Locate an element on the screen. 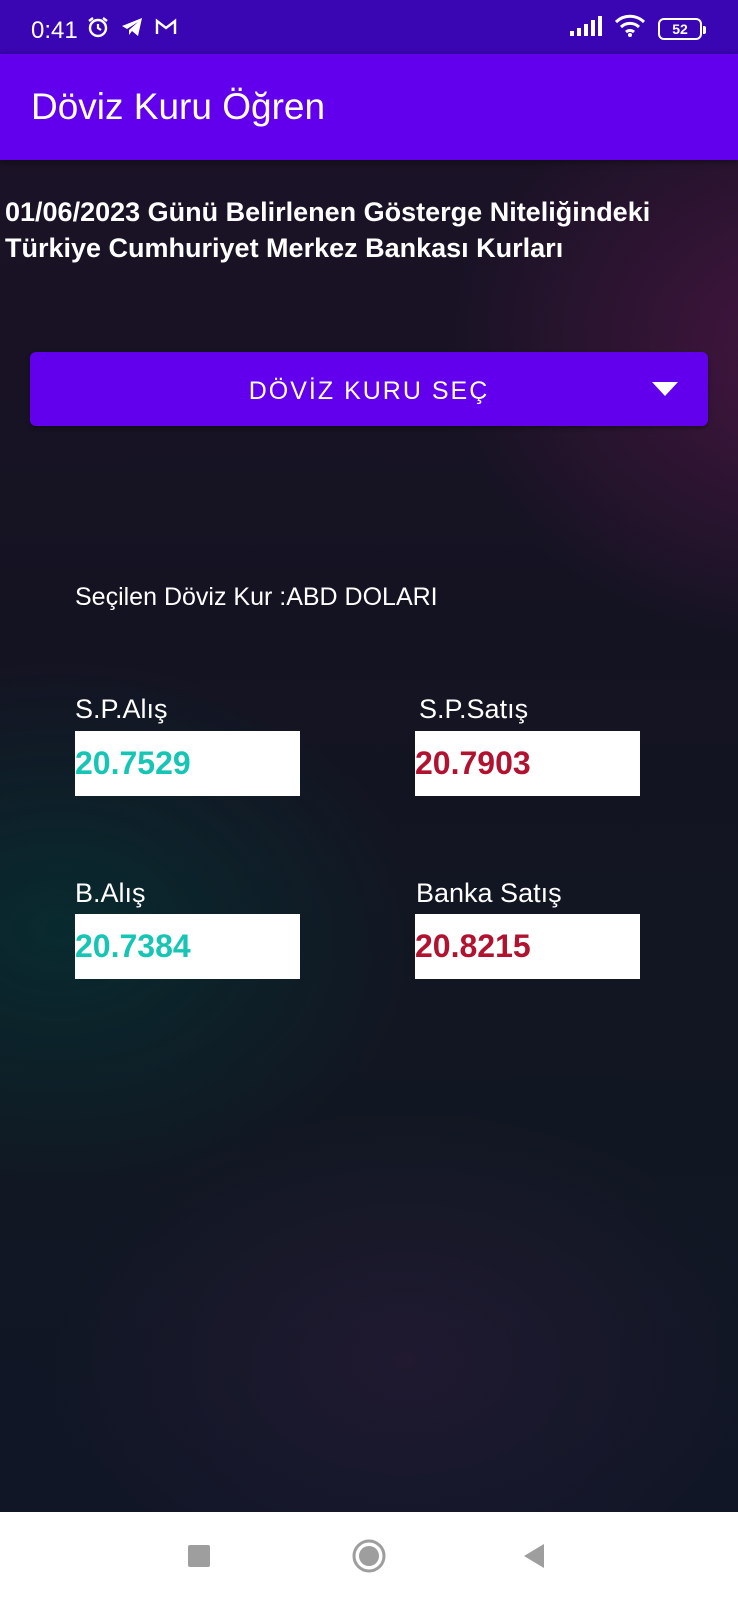  sp-alis-label: S.P.Alış is located at coordinates (121, 709).